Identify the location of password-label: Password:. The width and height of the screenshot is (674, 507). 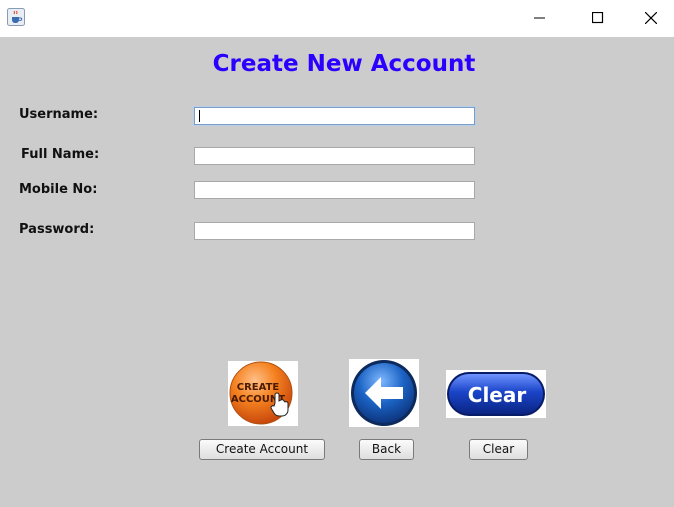
(57, 229).